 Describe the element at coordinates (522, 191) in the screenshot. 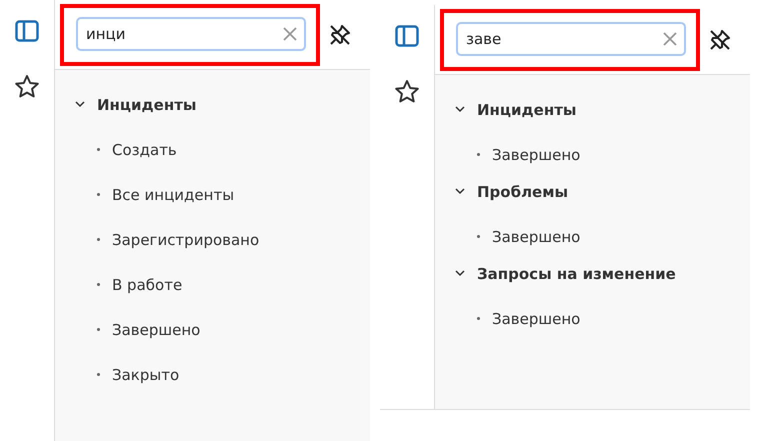

I see `group-label: Проблемы` at that location.